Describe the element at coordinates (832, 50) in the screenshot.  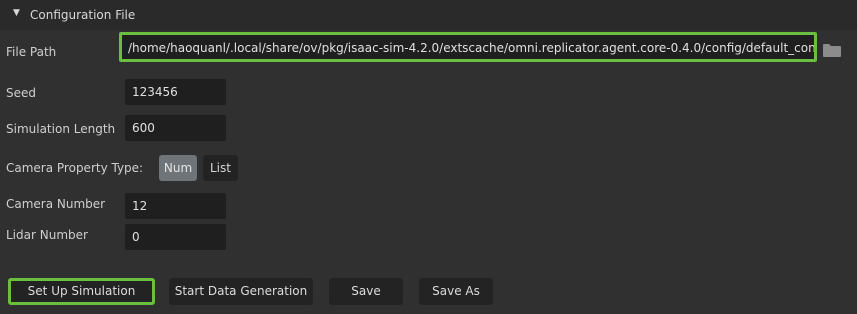
I see `folder-icon` at that location.